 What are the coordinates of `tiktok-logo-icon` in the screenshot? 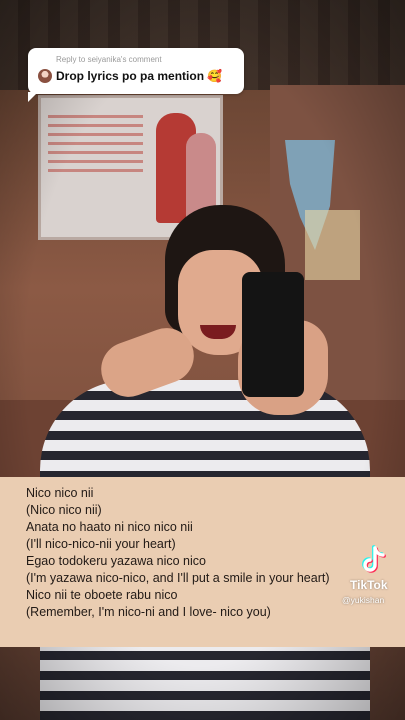 It's located at (374, 559).